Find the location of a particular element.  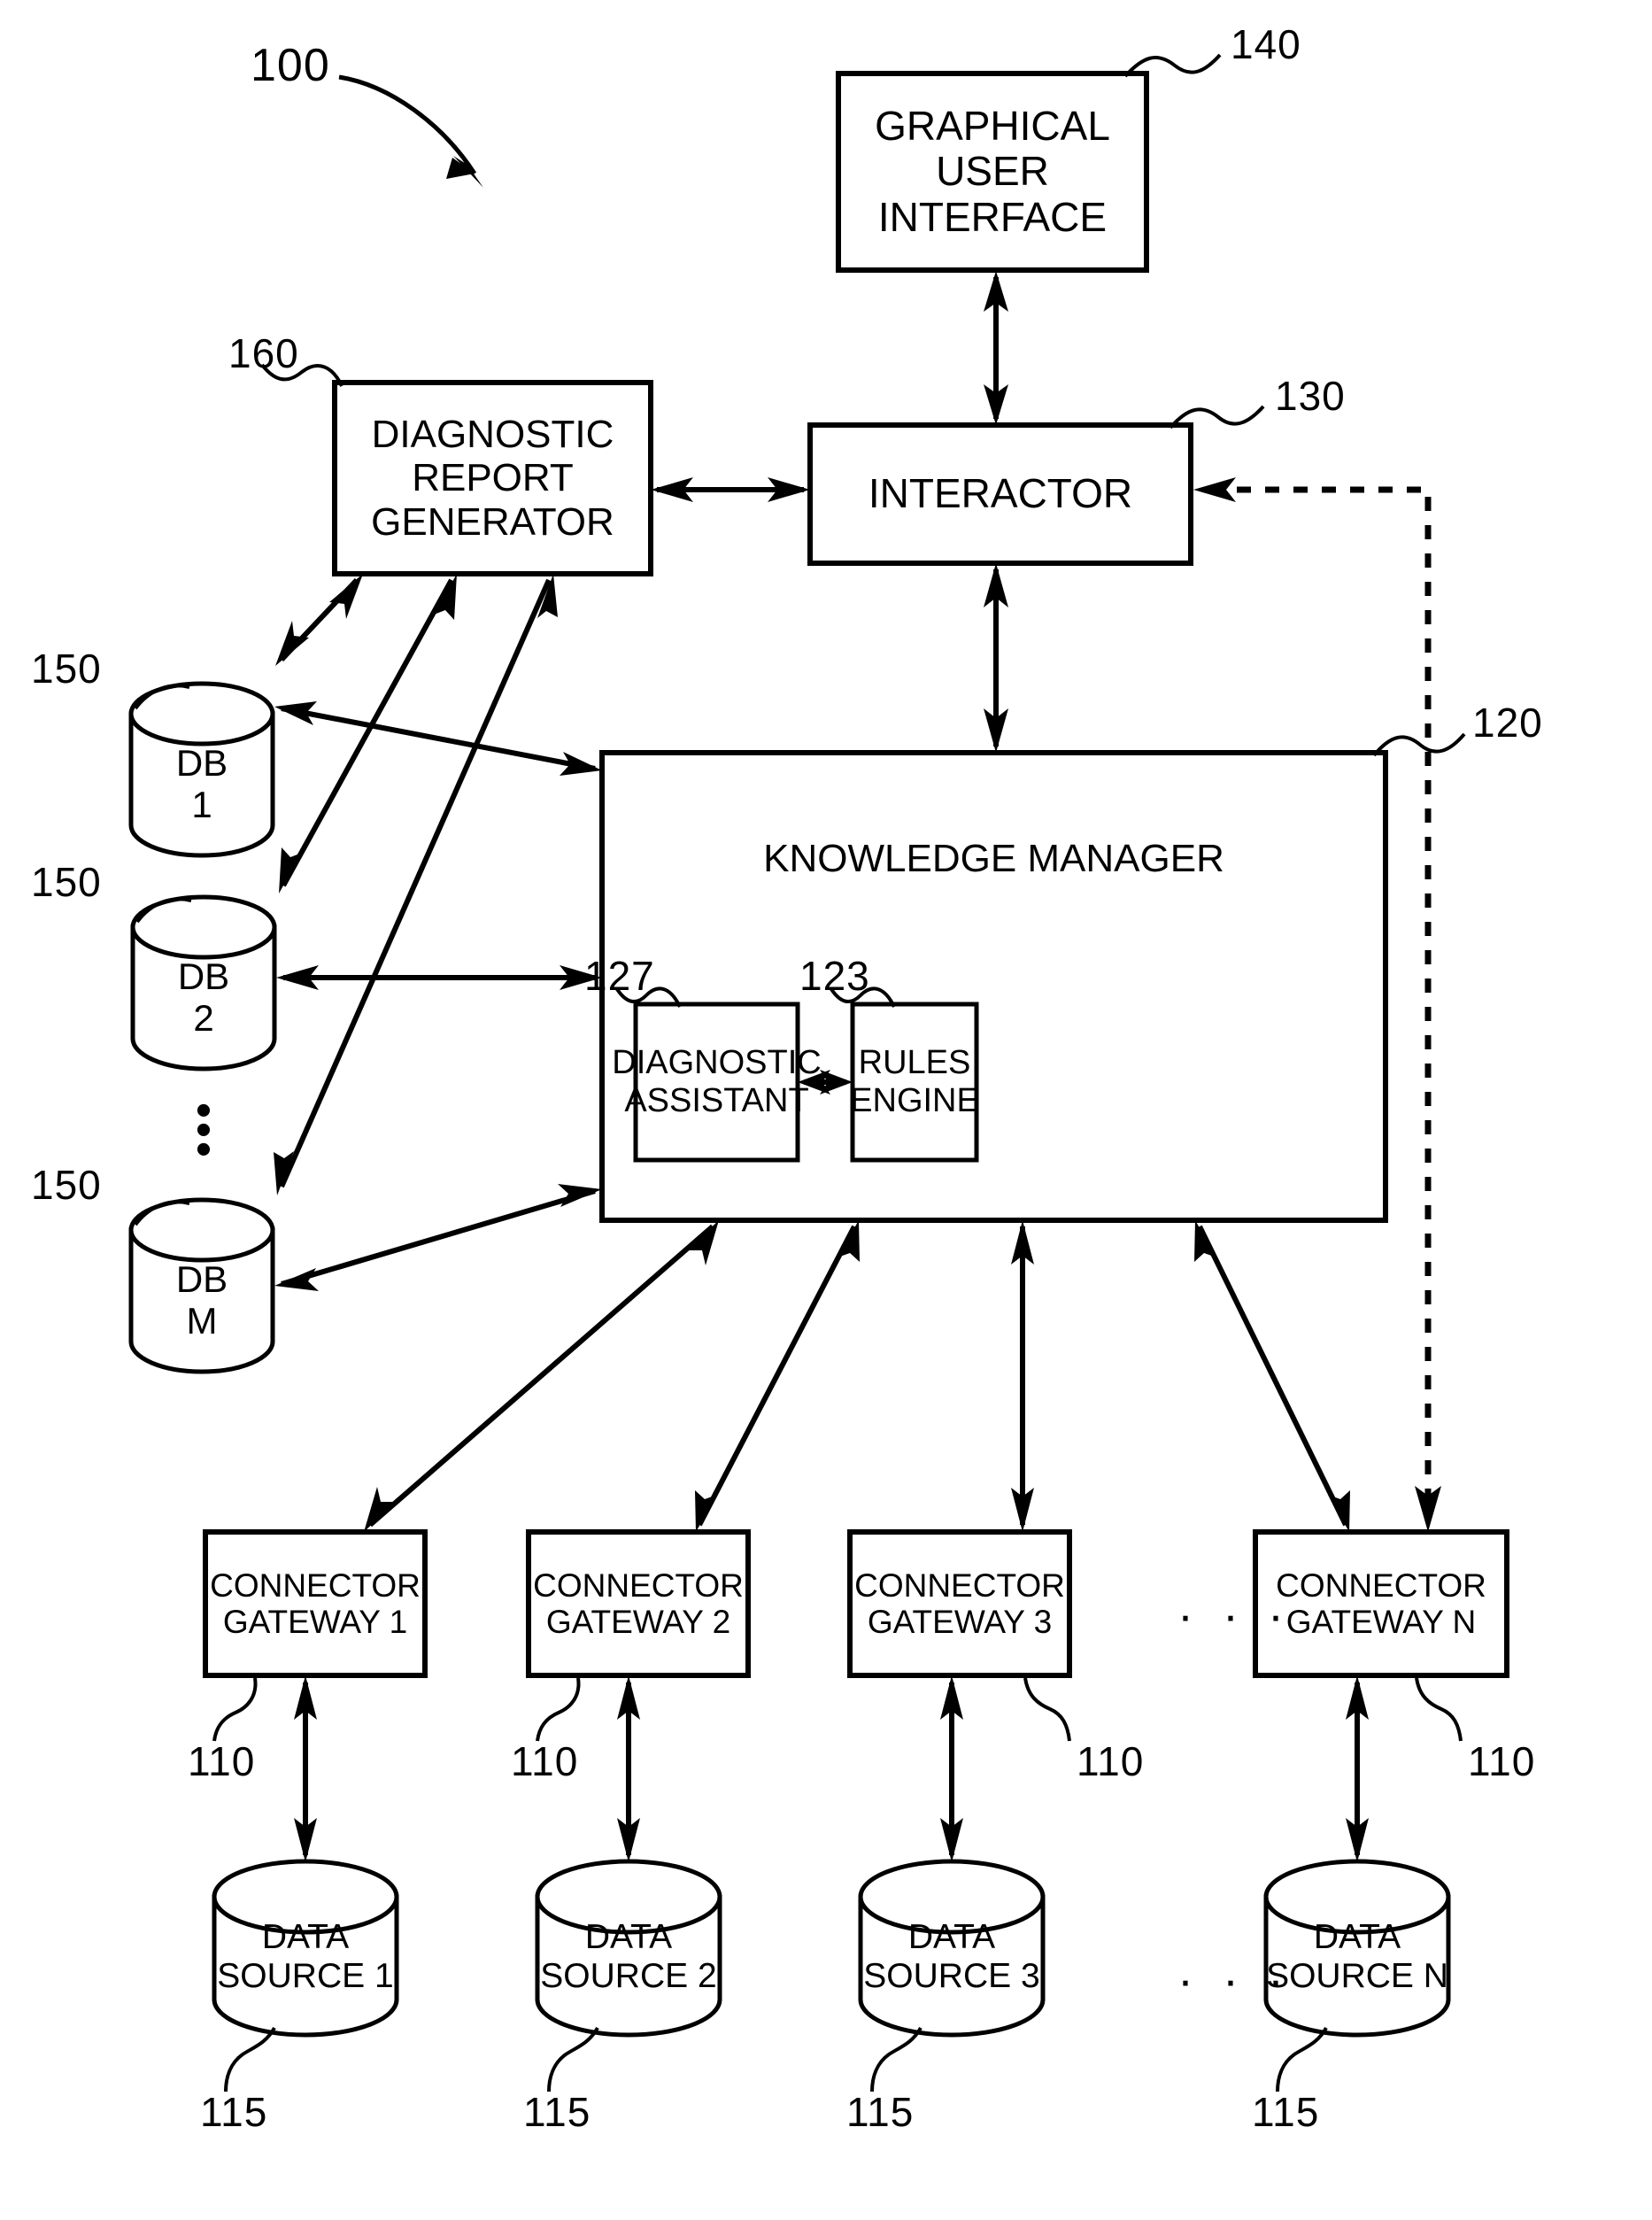

connector-interactor-knowledgemanager is located at coordinates (996, 658).